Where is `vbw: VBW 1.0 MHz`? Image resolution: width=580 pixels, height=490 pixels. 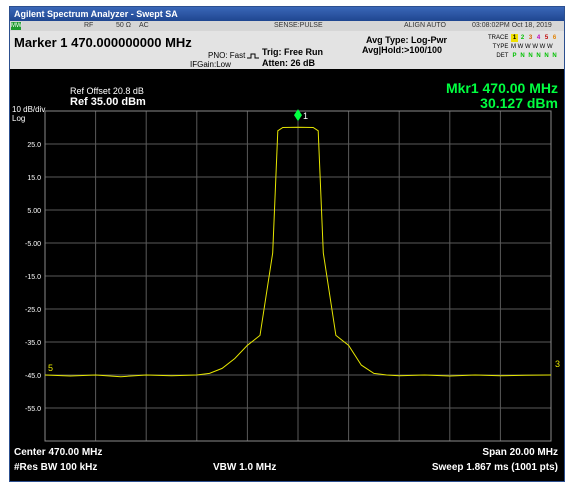
vbw: VBW 1.0 MHz is located at coordinates (244, 467).